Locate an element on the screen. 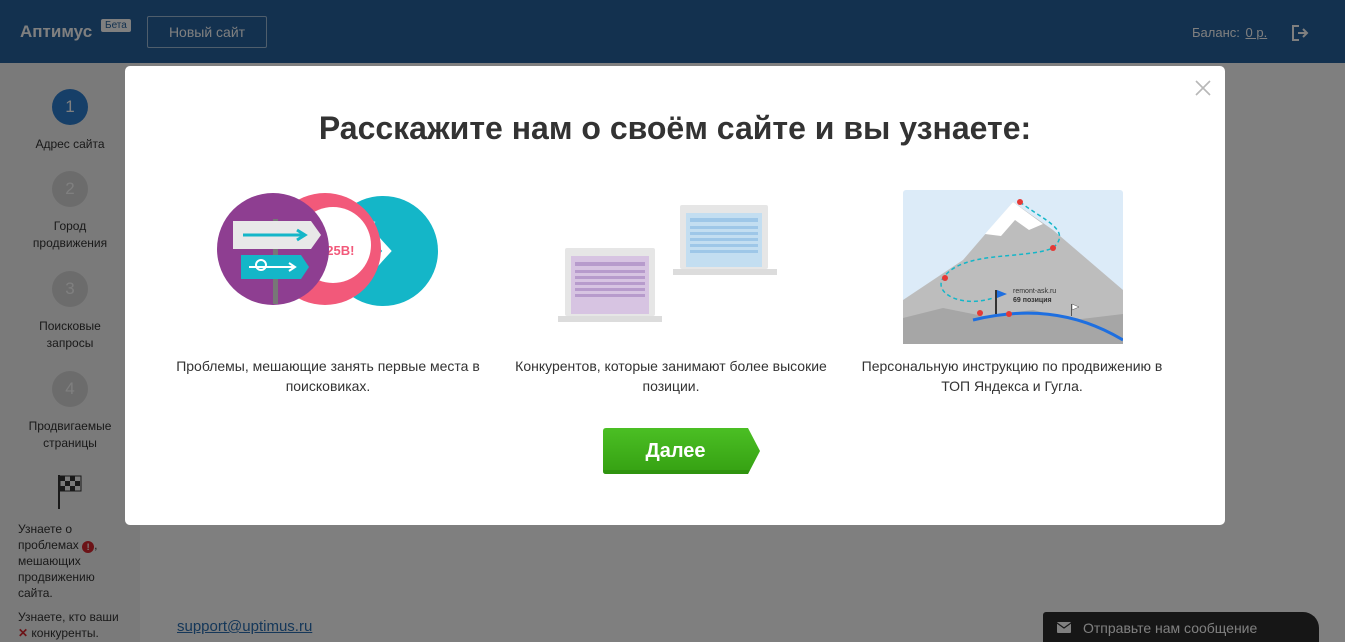 The image size is (1345, 642). site-name-label: remont-ask.ru is located at coordinates (1034, 291).